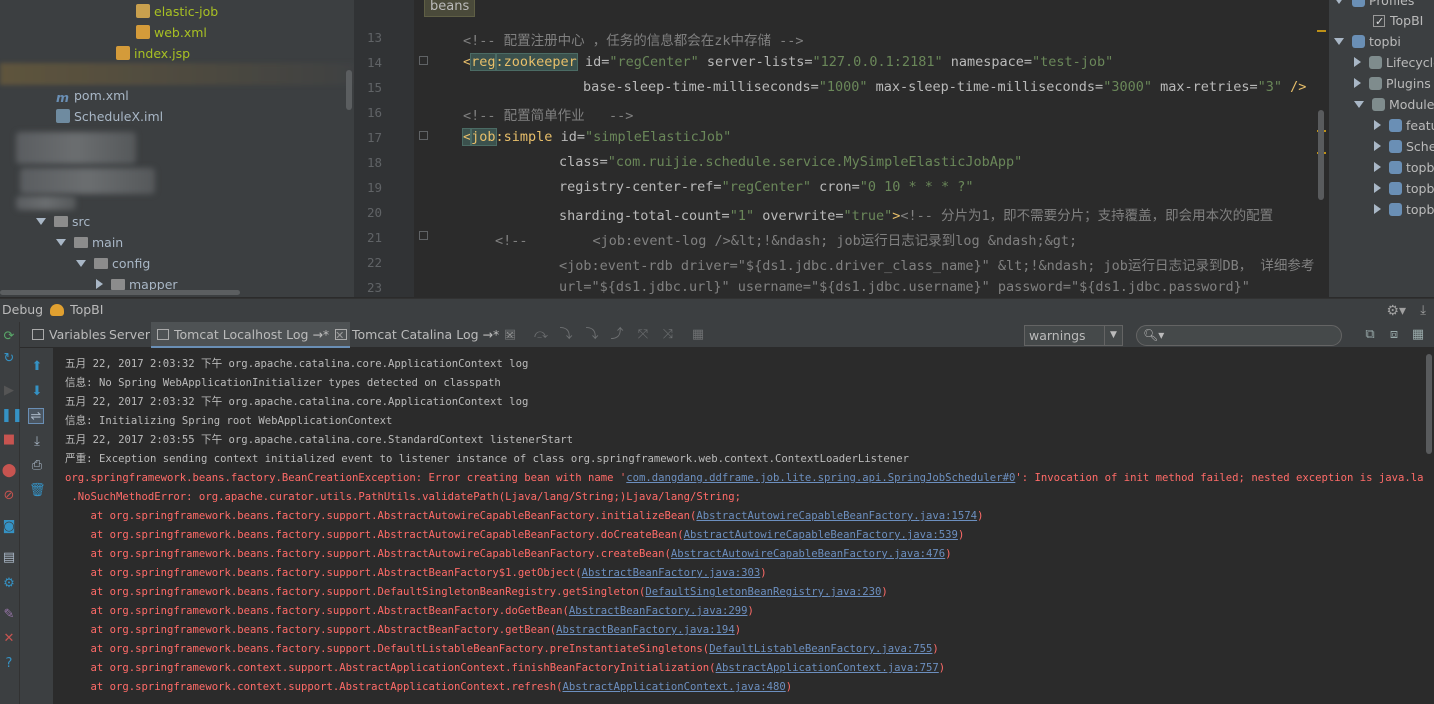 Image resolution: width=1434 pixels, height=704 pixels. I want to click on tab-tomcat-catalina-log: Tomcat Catalina Log →* ✕, so click(424, 335).